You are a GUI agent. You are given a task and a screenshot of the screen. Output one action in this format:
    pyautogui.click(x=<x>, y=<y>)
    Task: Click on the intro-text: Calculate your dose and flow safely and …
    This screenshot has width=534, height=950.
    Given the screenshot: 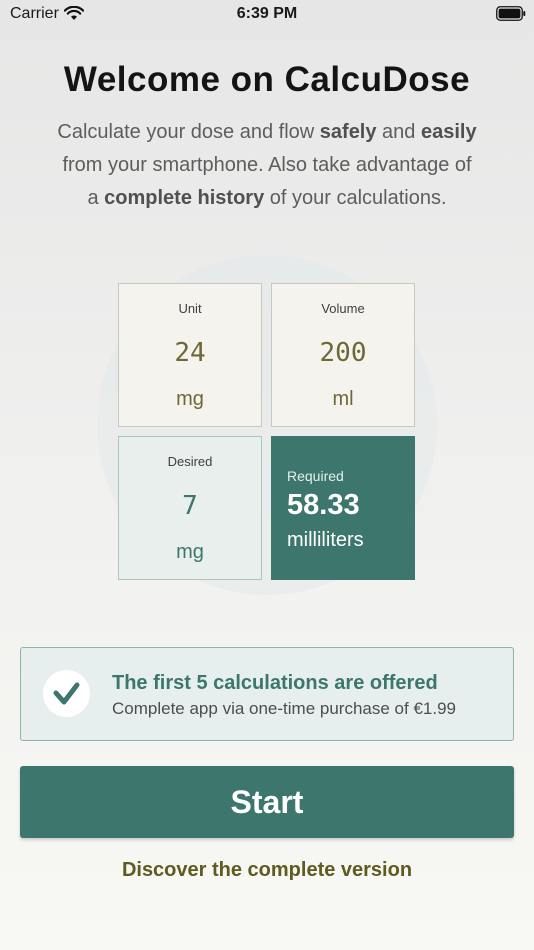 What is the action you would take?
    pyautogui.click(x=267, y=165)
    